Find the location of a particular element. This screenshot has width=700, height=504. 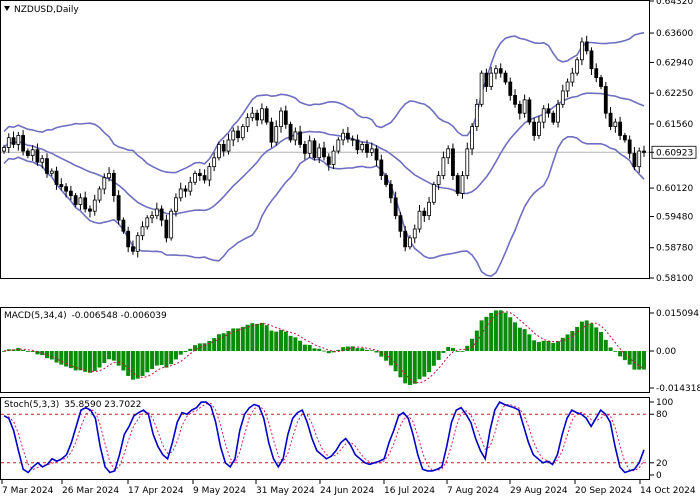

date-tick-label: 31 May 2024 is located at coordinates (285, 491).